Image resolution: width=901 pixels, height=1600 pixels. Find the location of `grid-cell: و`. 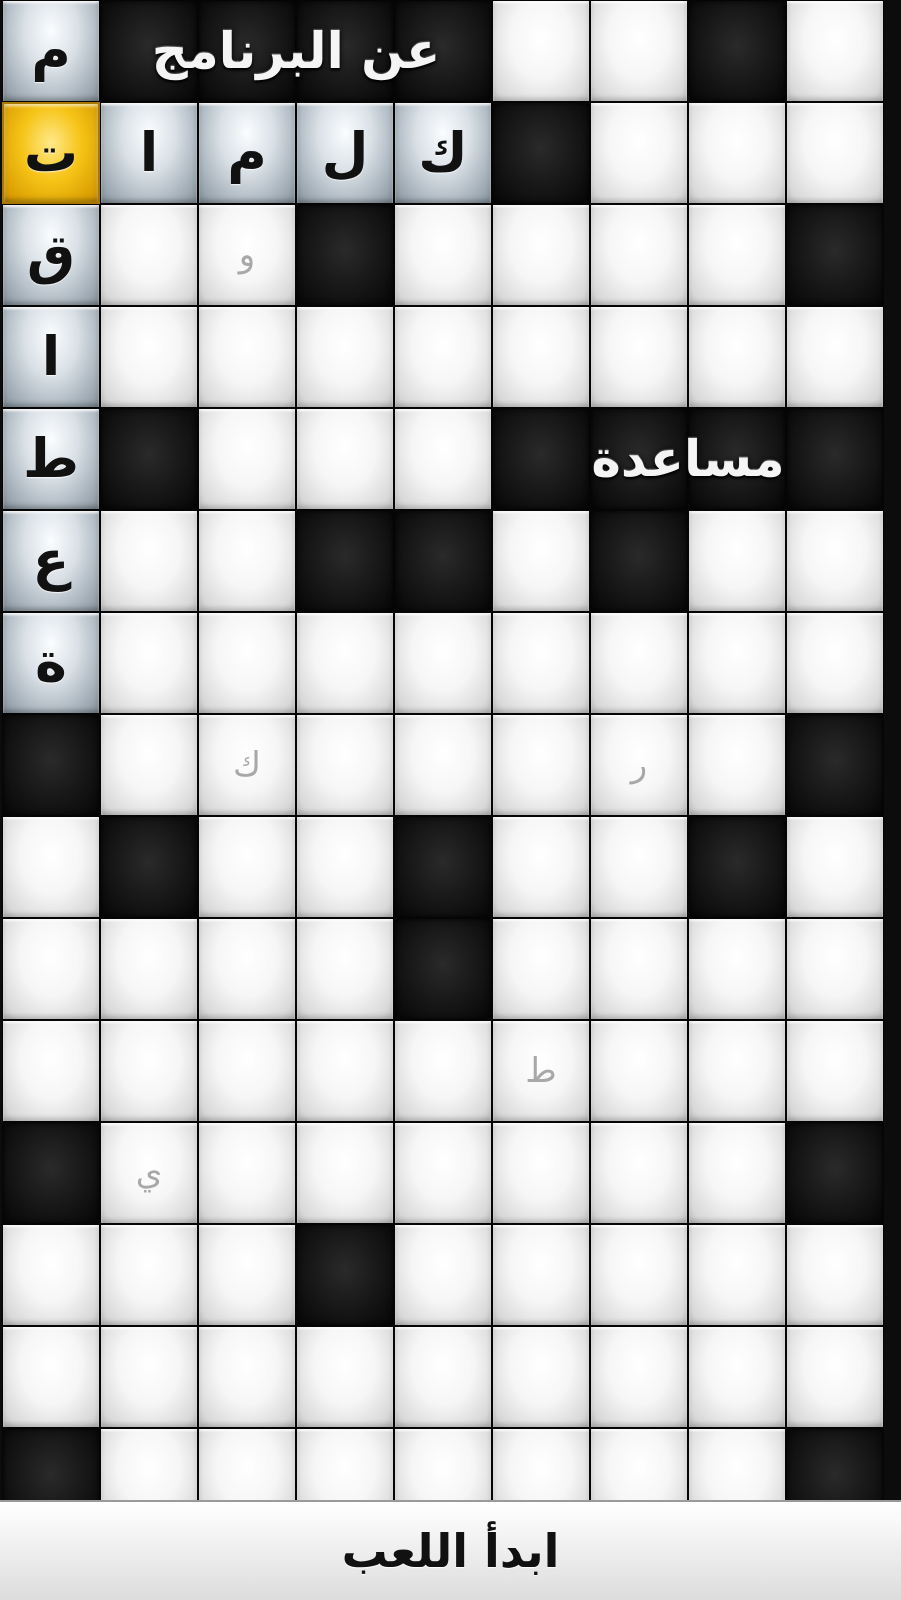

grid-cell: و is located at coordinates (247, 255).